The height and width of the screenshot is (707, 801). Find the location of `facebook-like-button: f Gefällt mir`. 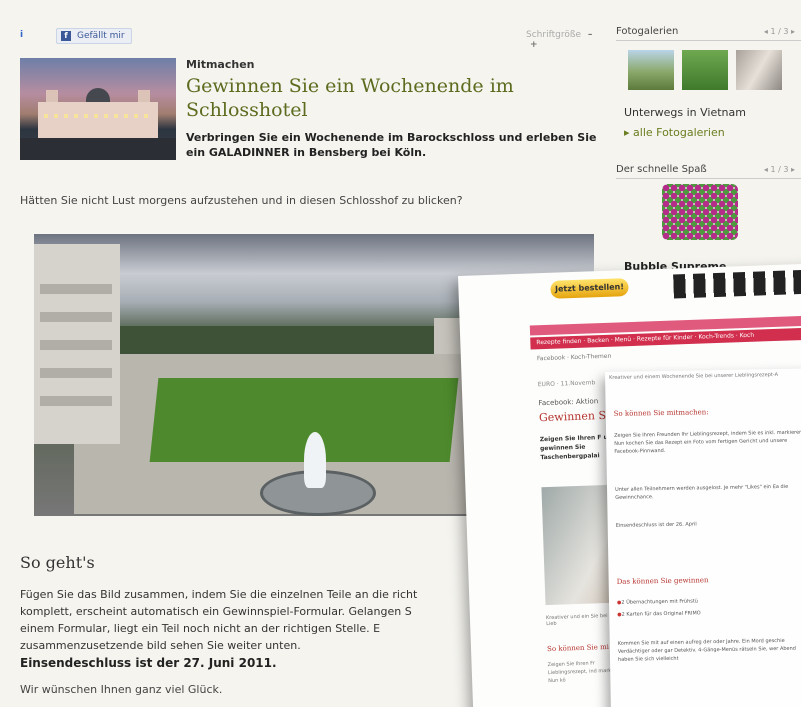

facebook-like-button: f Gefällt mir is located at coordinates (94, 36).